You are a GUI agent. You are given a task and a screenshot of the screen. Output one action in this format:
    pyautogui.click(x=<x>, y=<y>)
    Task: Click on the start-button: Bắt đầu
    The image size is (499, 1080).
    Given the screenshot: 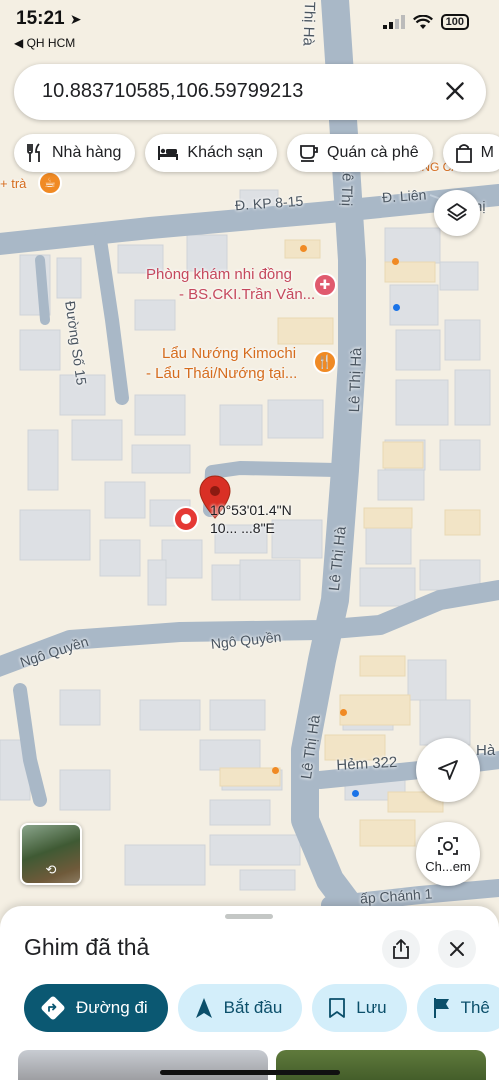 What is the action you would take?
    pyautogui.click(x=240, y=1008)
    